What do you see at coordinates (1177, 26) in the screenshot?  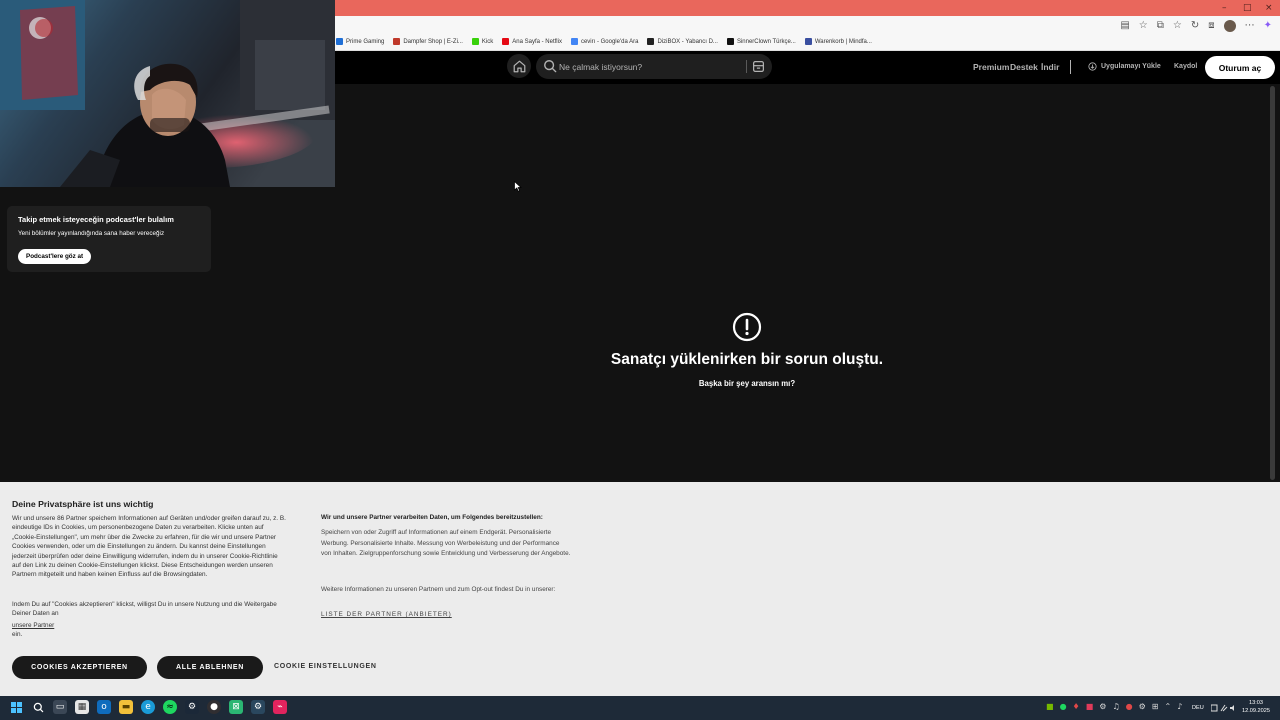 I see `favorites-icon: ☆` at bounding box center [1177, 26].